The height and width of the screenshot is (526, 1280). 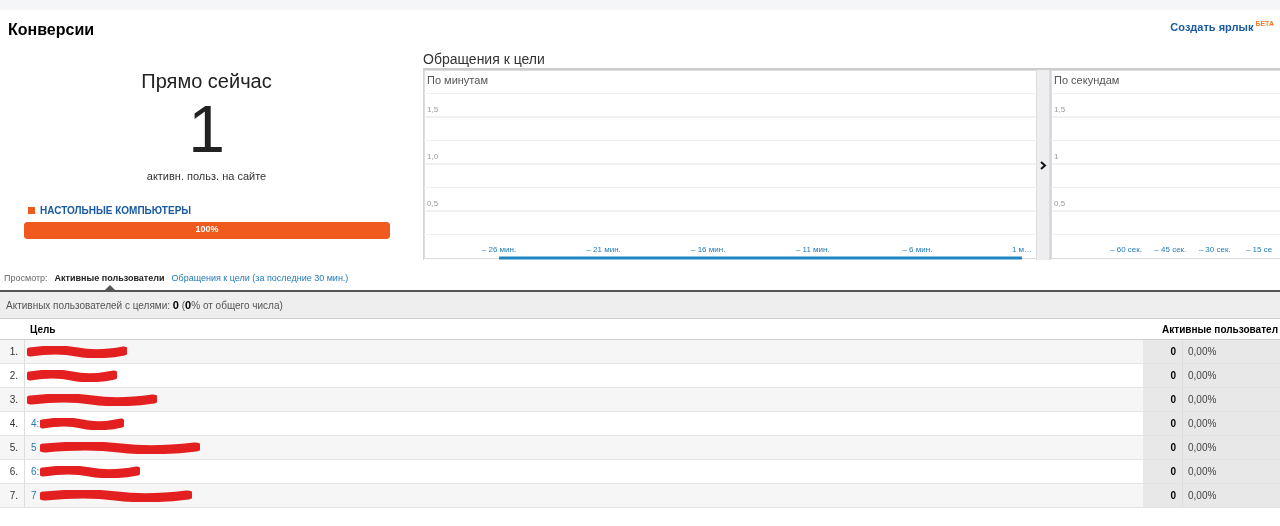 What do you see at coordinates (812, 249) in the screenshot?
I see `x-tick-label: – 11 мин.` at bounding box center [812, 249].